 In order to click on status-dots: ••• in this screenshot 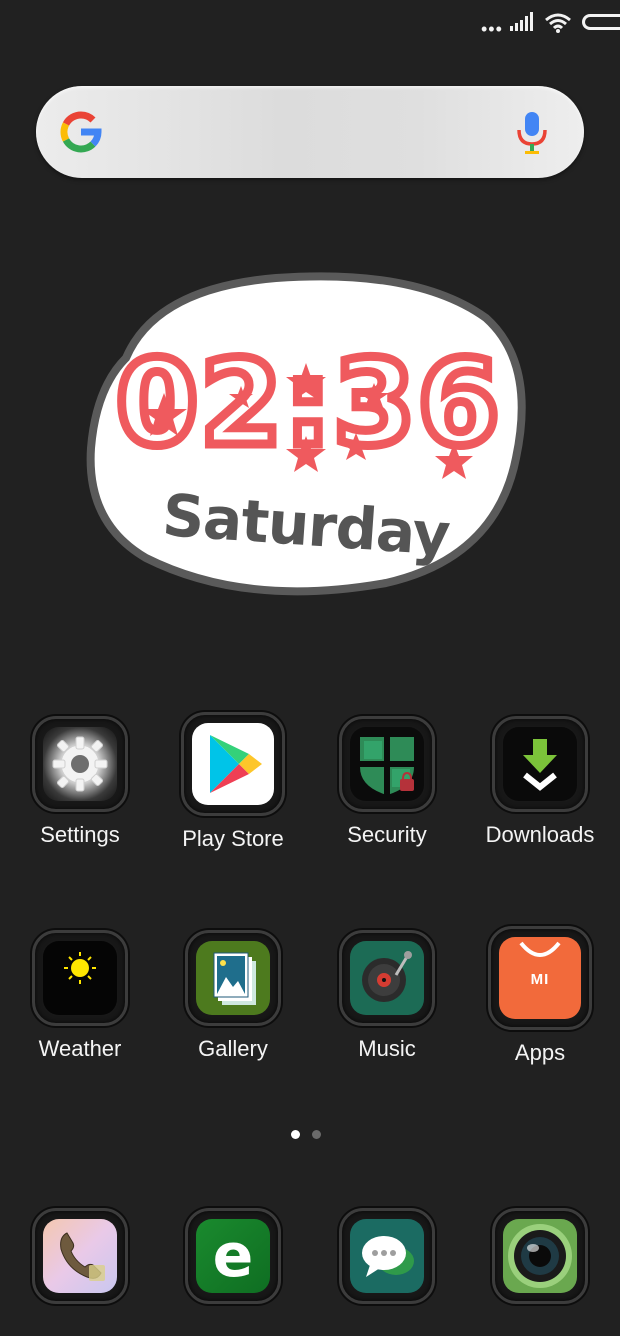, I will do `click(492, 29)`.